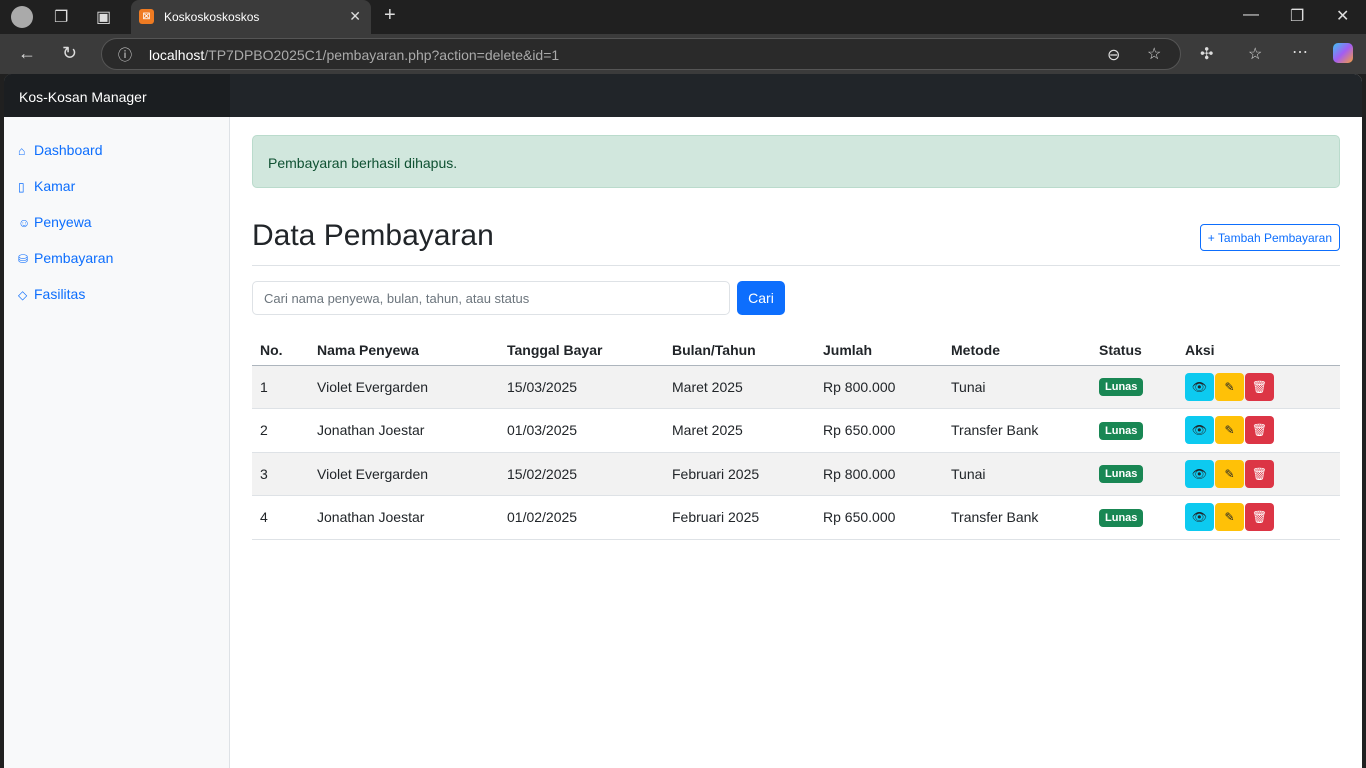 The height and width of the screenshot is (768, 1366). Describe the element at coordinates (1343, 53) in the screenshot. I see `copilot-icon` at that location.